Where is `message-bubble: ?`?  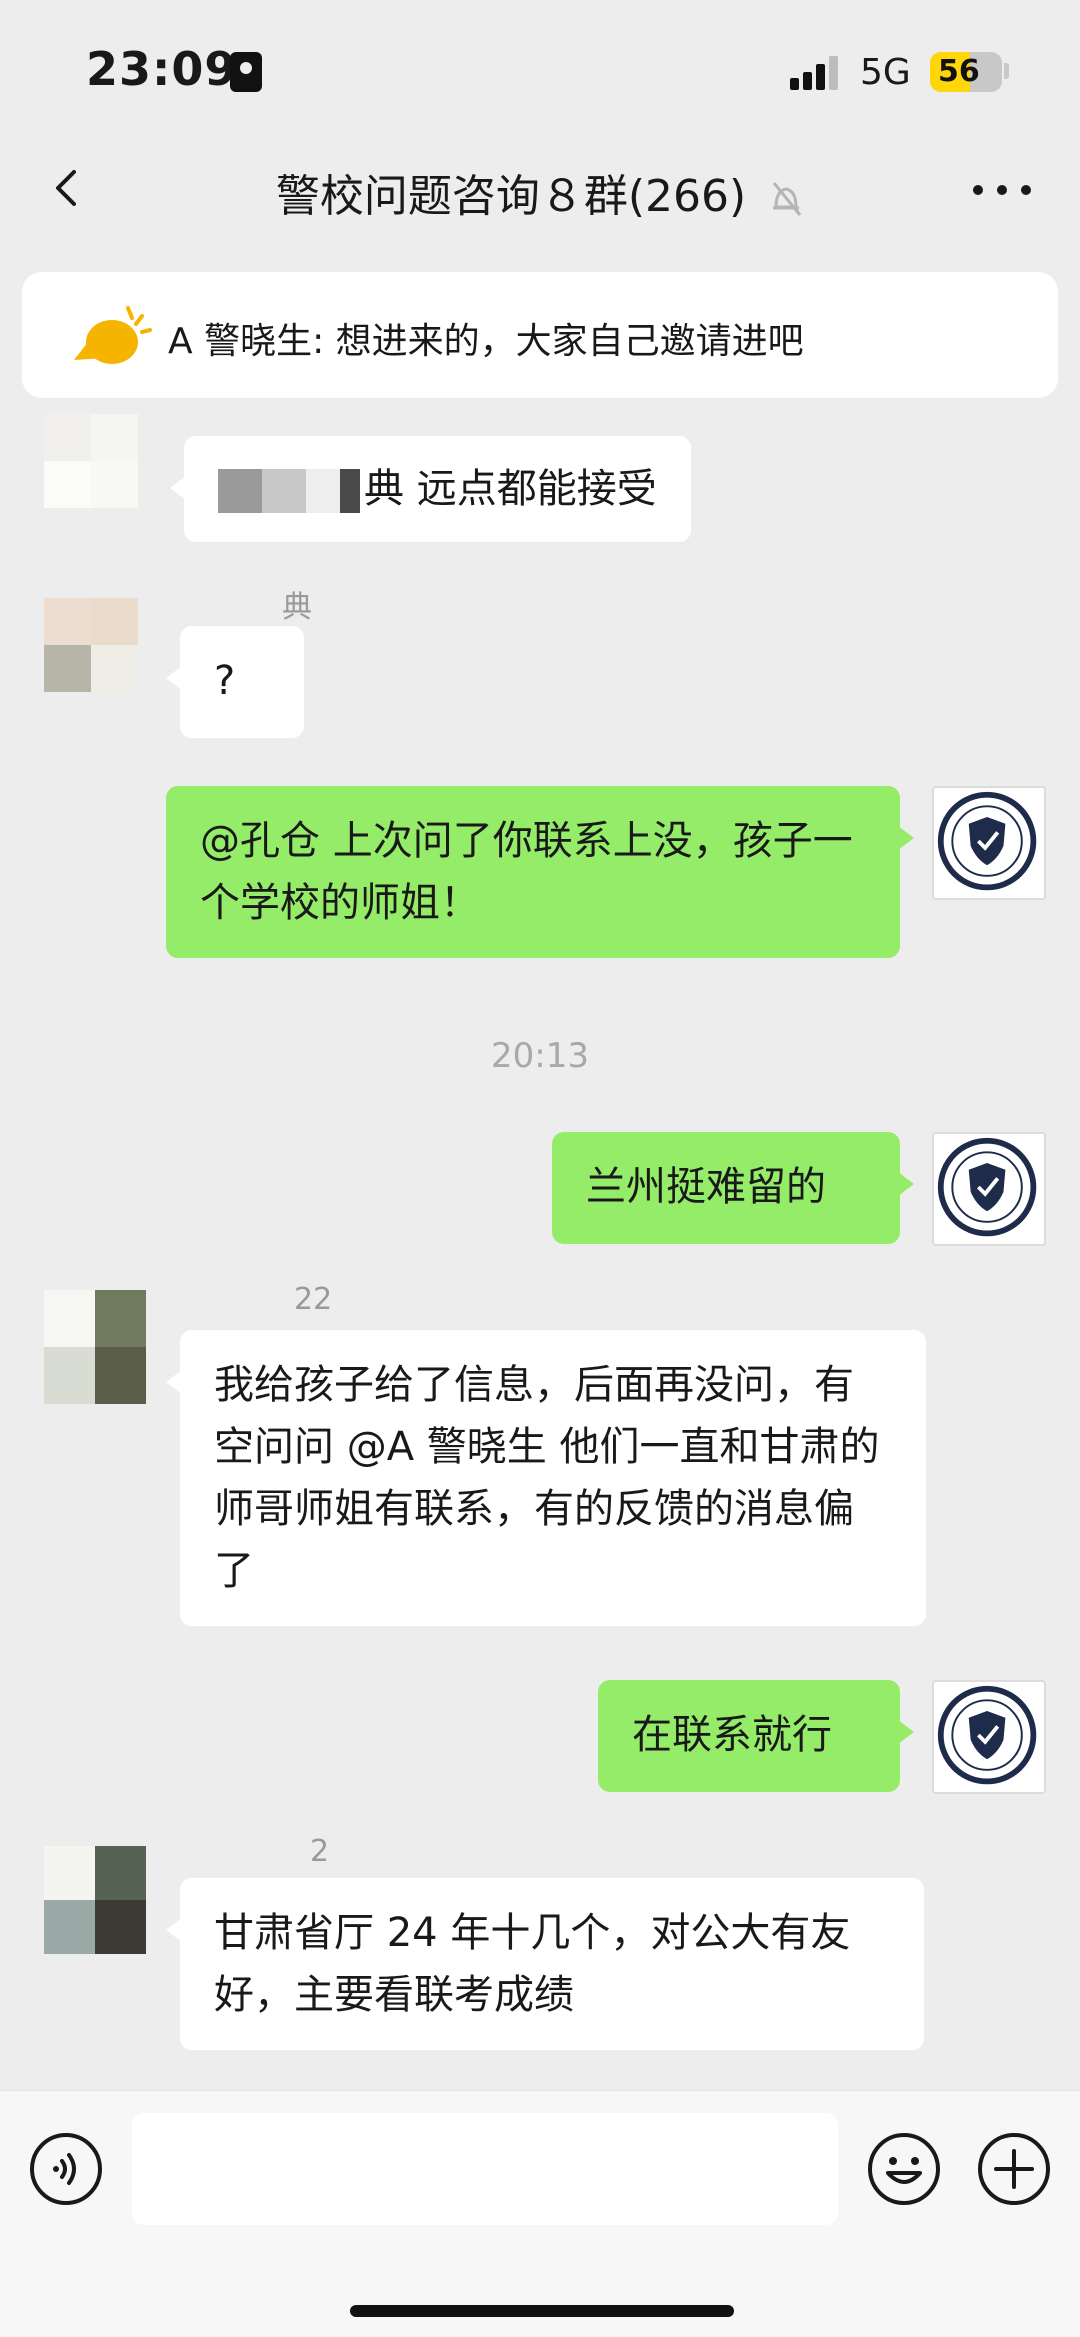 message-bubble: ? is located at coordinates (235, 682).